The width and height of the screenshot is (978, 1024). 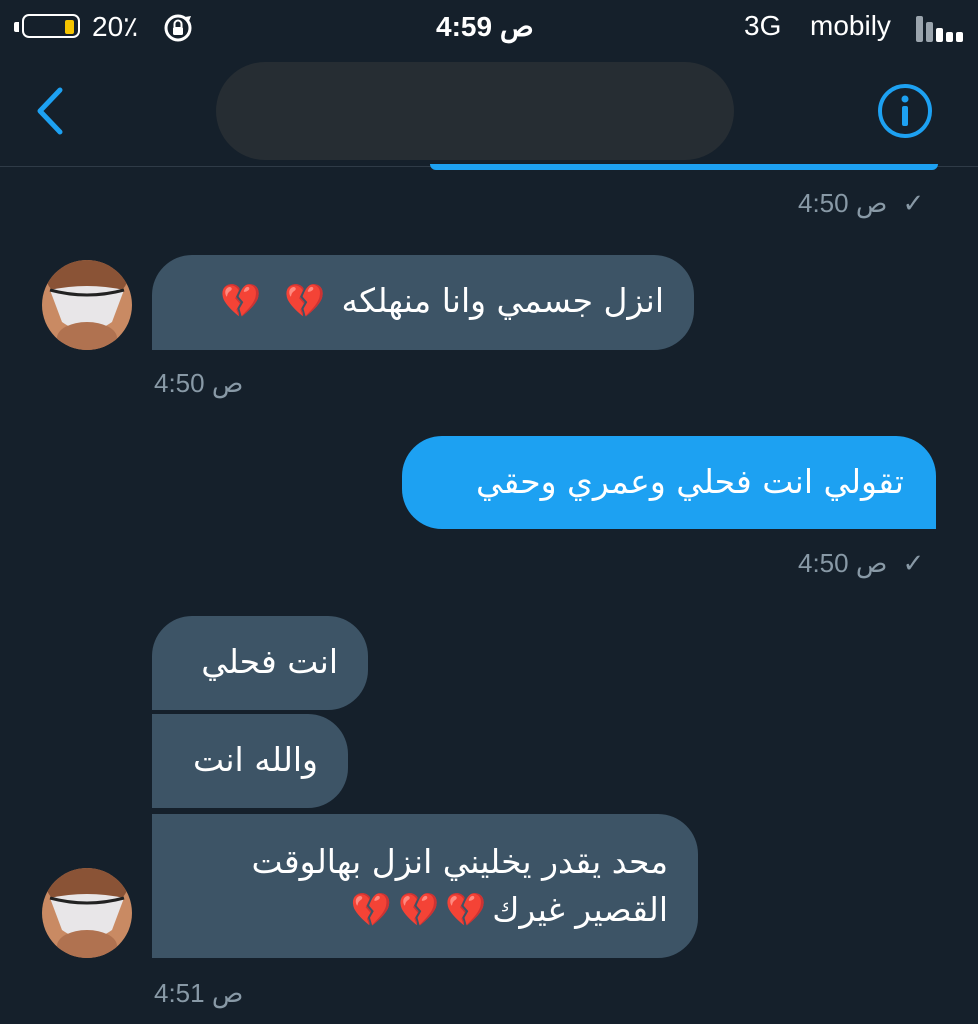 I want to click on message-bubble-incoming: انزل جسمي وانا منهلكه 💔 💔, so click(x=423, y=302).